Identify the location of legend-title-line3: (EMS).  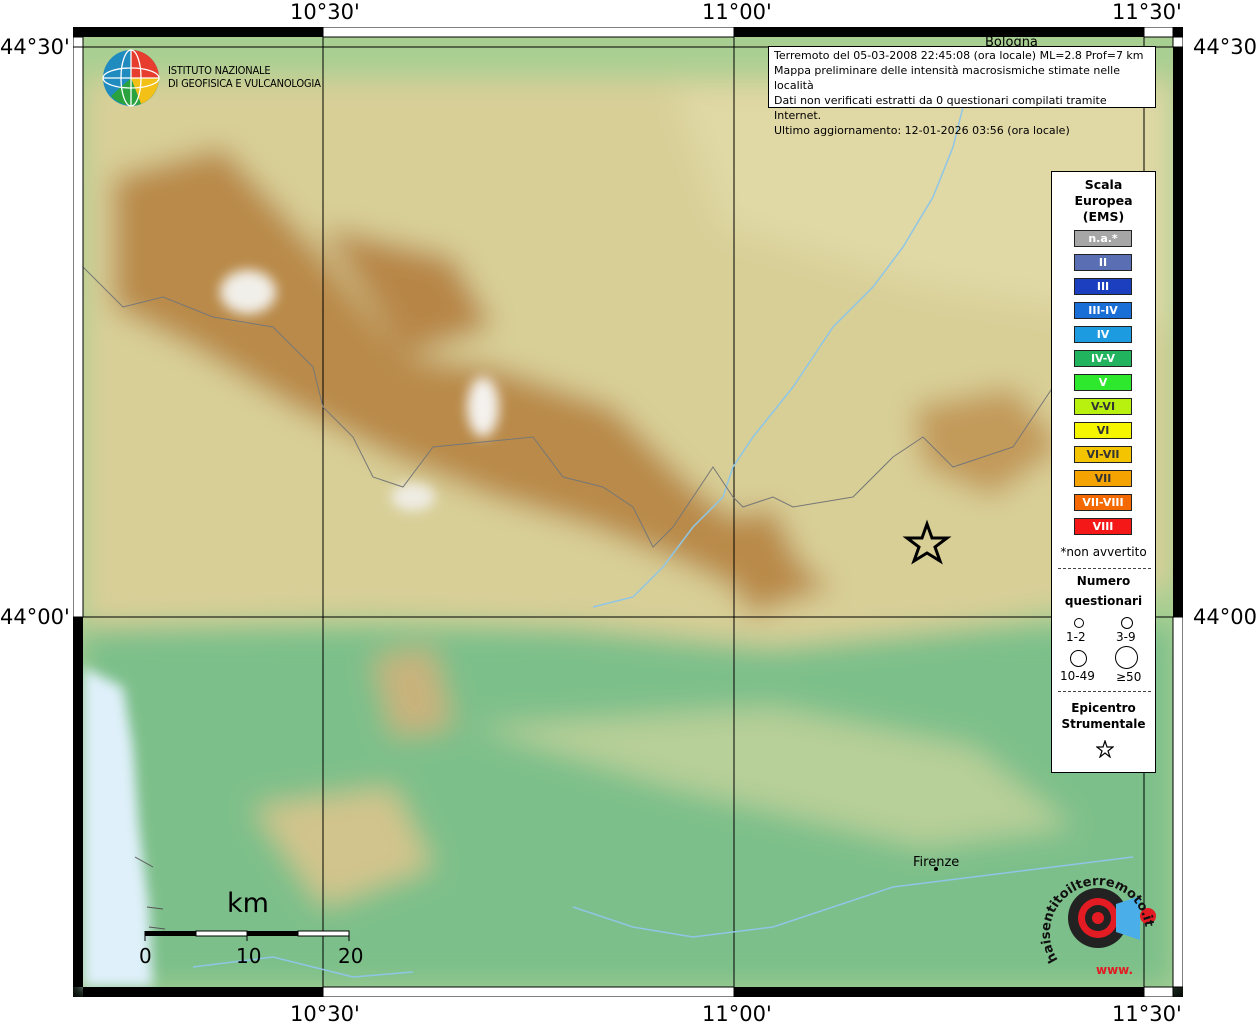
(1103, 216).